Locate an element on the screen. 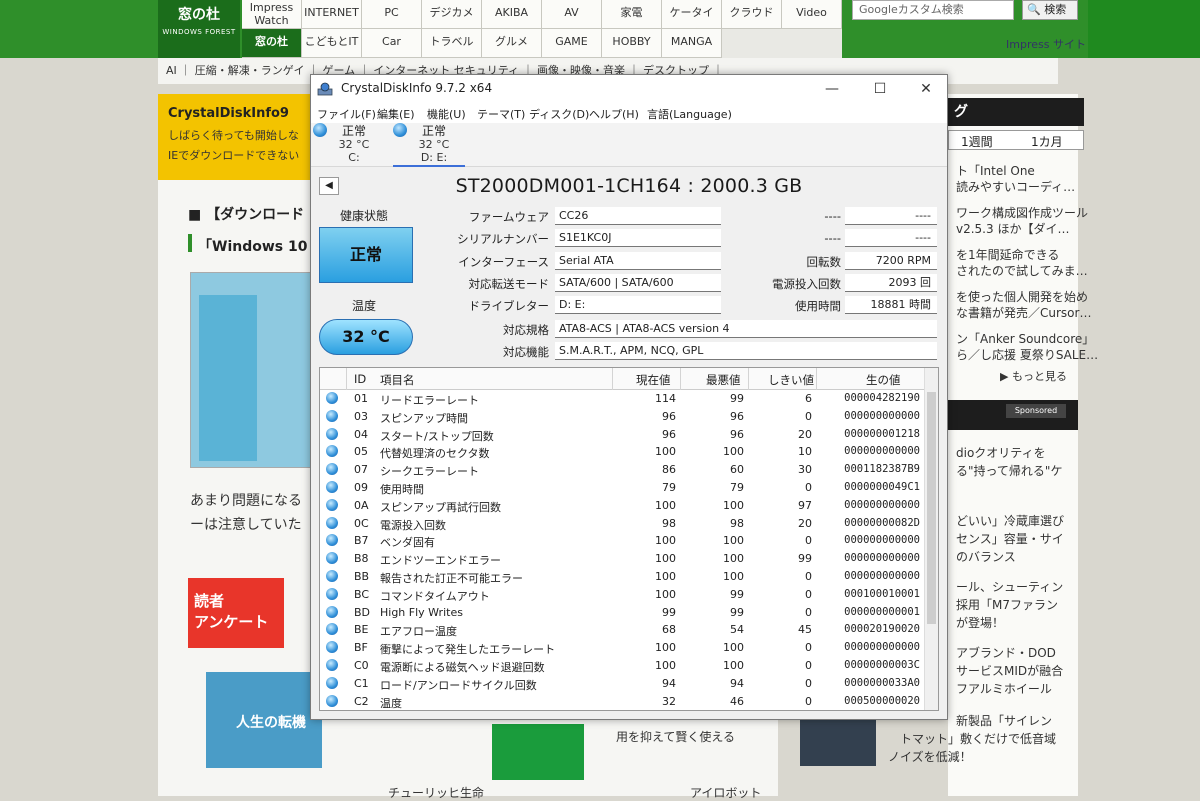  ranking-item: ン「Anker Soundcore」 is located at coordinates (1025, 338).